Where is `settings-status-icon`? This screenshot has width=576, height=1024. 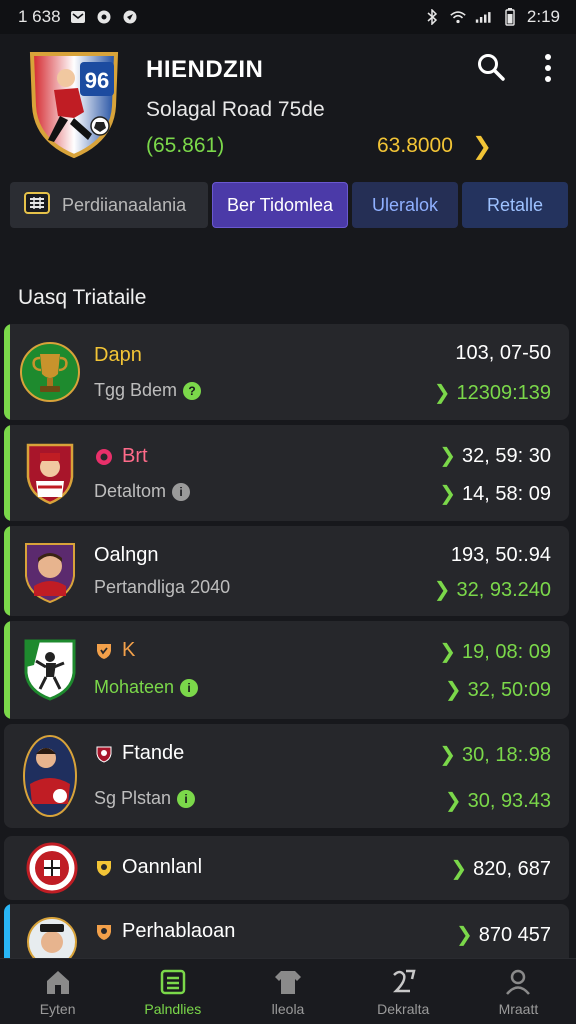 settings-status-icon is located at coordinates (104, 17).